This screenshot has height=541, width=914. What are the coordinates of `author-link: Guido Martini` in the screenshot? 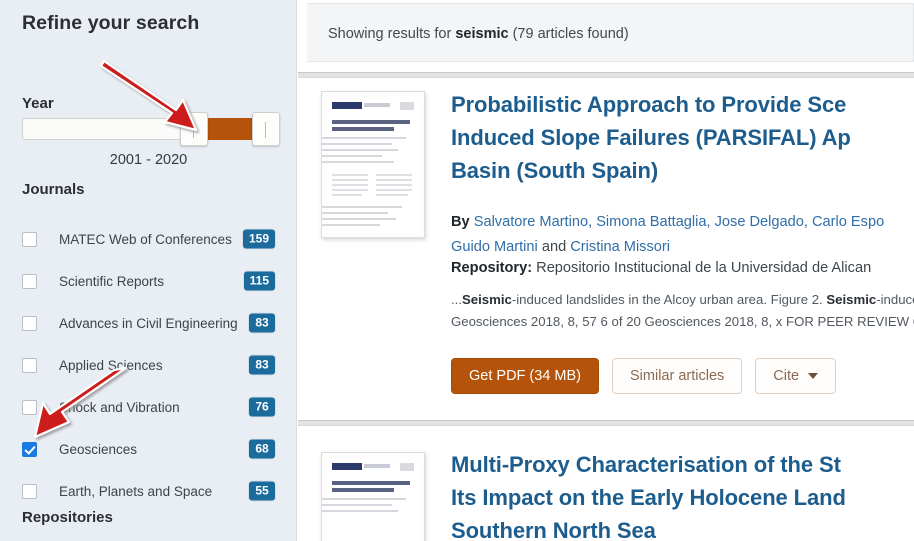 It's located at (494, 247).